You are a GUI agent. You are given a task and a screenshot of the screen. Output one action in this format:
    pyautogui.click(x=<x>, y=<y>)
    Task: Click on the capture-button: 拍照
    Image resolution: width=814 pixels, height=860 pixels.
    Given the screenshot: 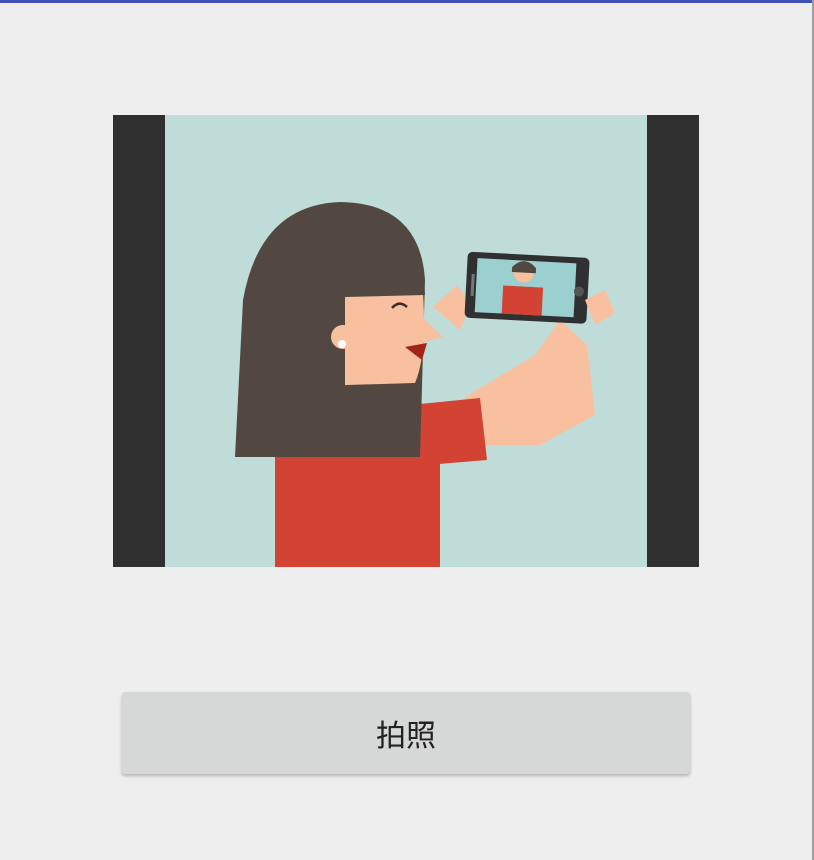 What is the action you would take?
    pyautogui.click(x=406, y=733)
    